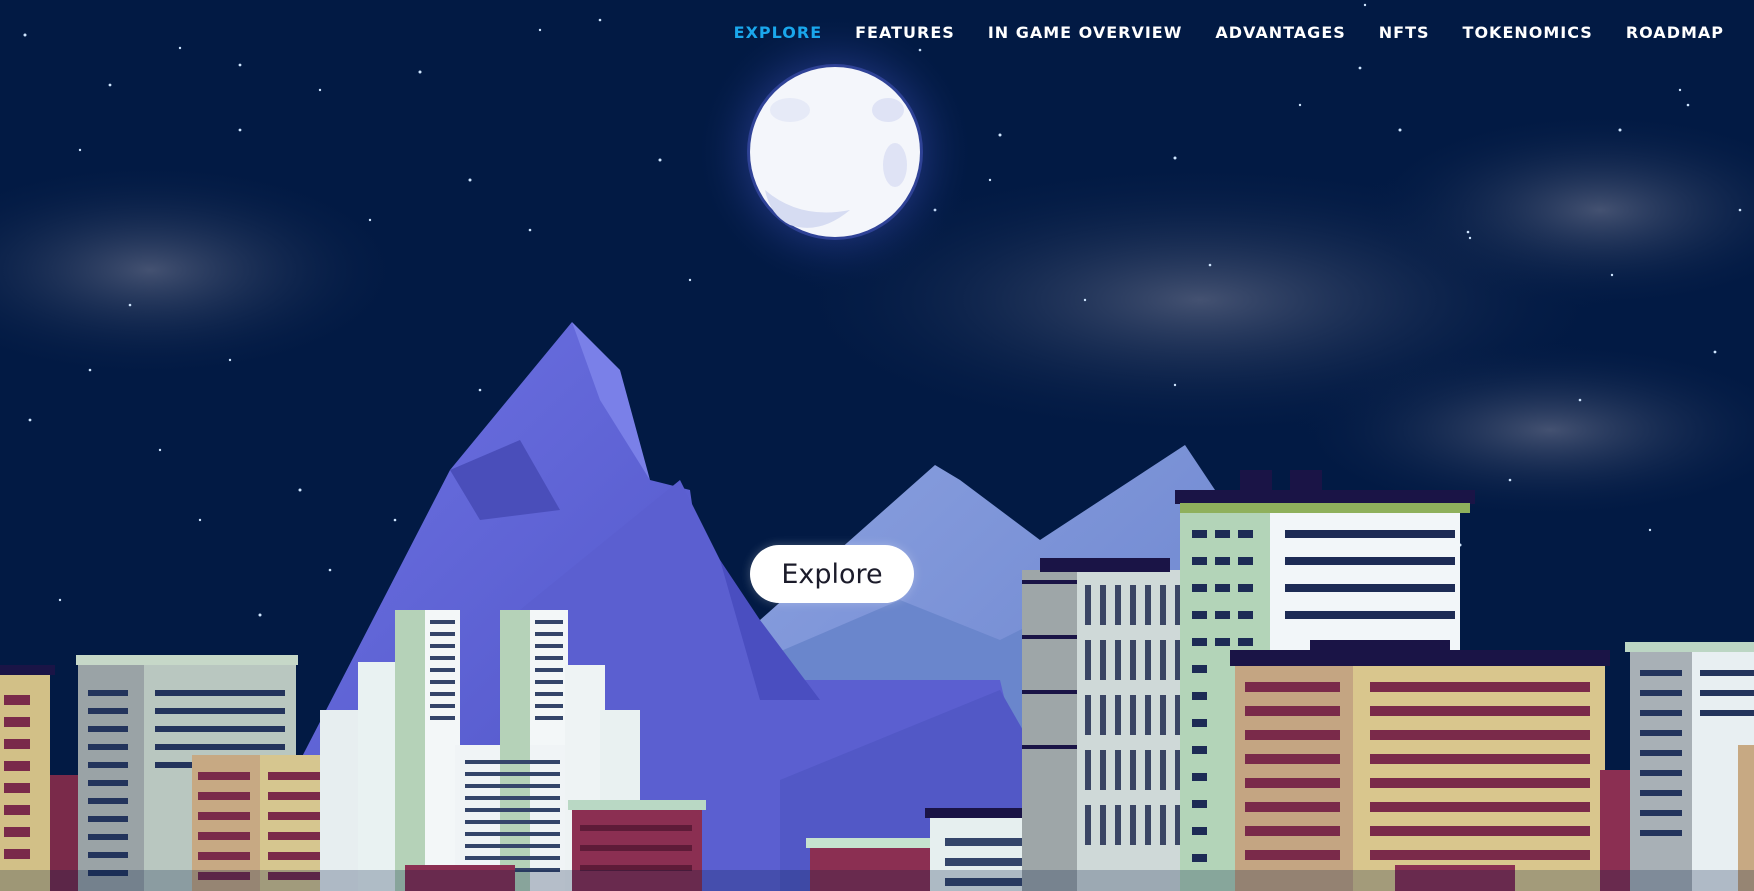  I want to click on far-right-building, so click(1689, 766).